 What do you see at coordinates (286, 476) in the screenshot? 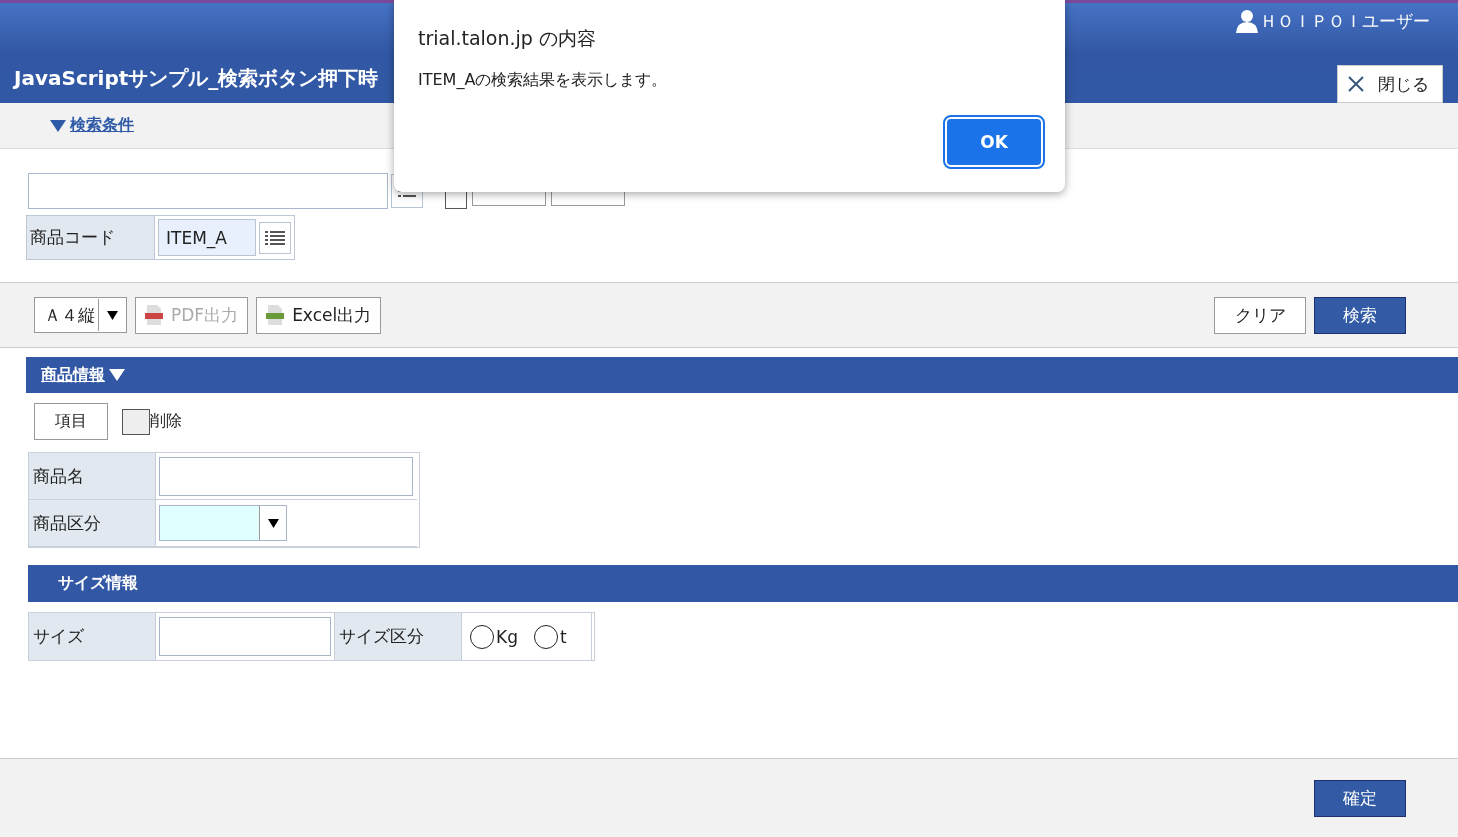
I see `product-name-field` at bounding box center [286, 476].